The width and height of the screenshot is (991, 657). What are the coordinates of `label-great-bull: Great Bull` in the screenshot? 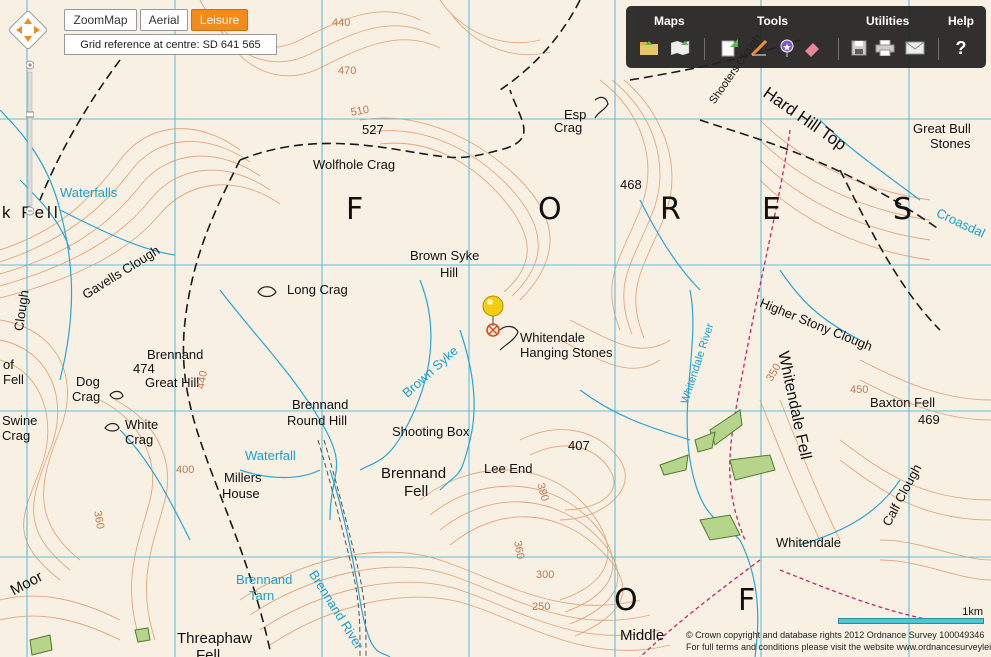 It's located at (942, 128).